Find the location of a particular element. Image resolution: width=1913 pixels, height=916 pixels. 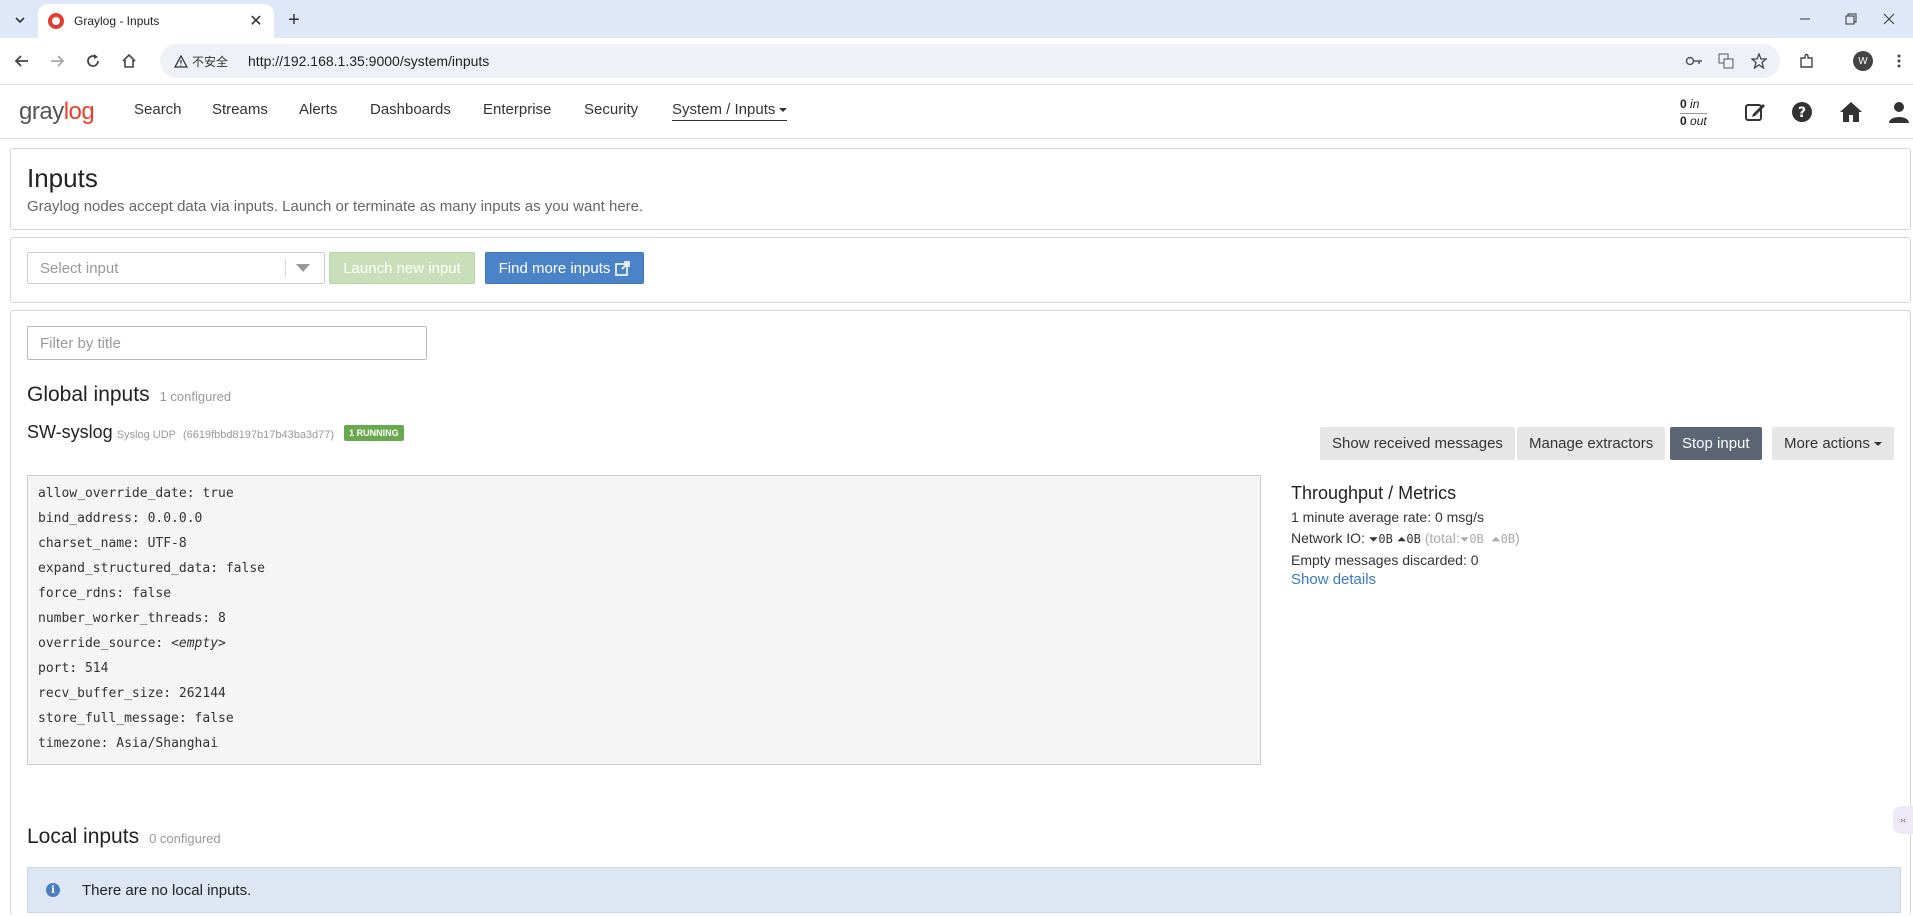

user-icon is located at coordinates (1899, 112).